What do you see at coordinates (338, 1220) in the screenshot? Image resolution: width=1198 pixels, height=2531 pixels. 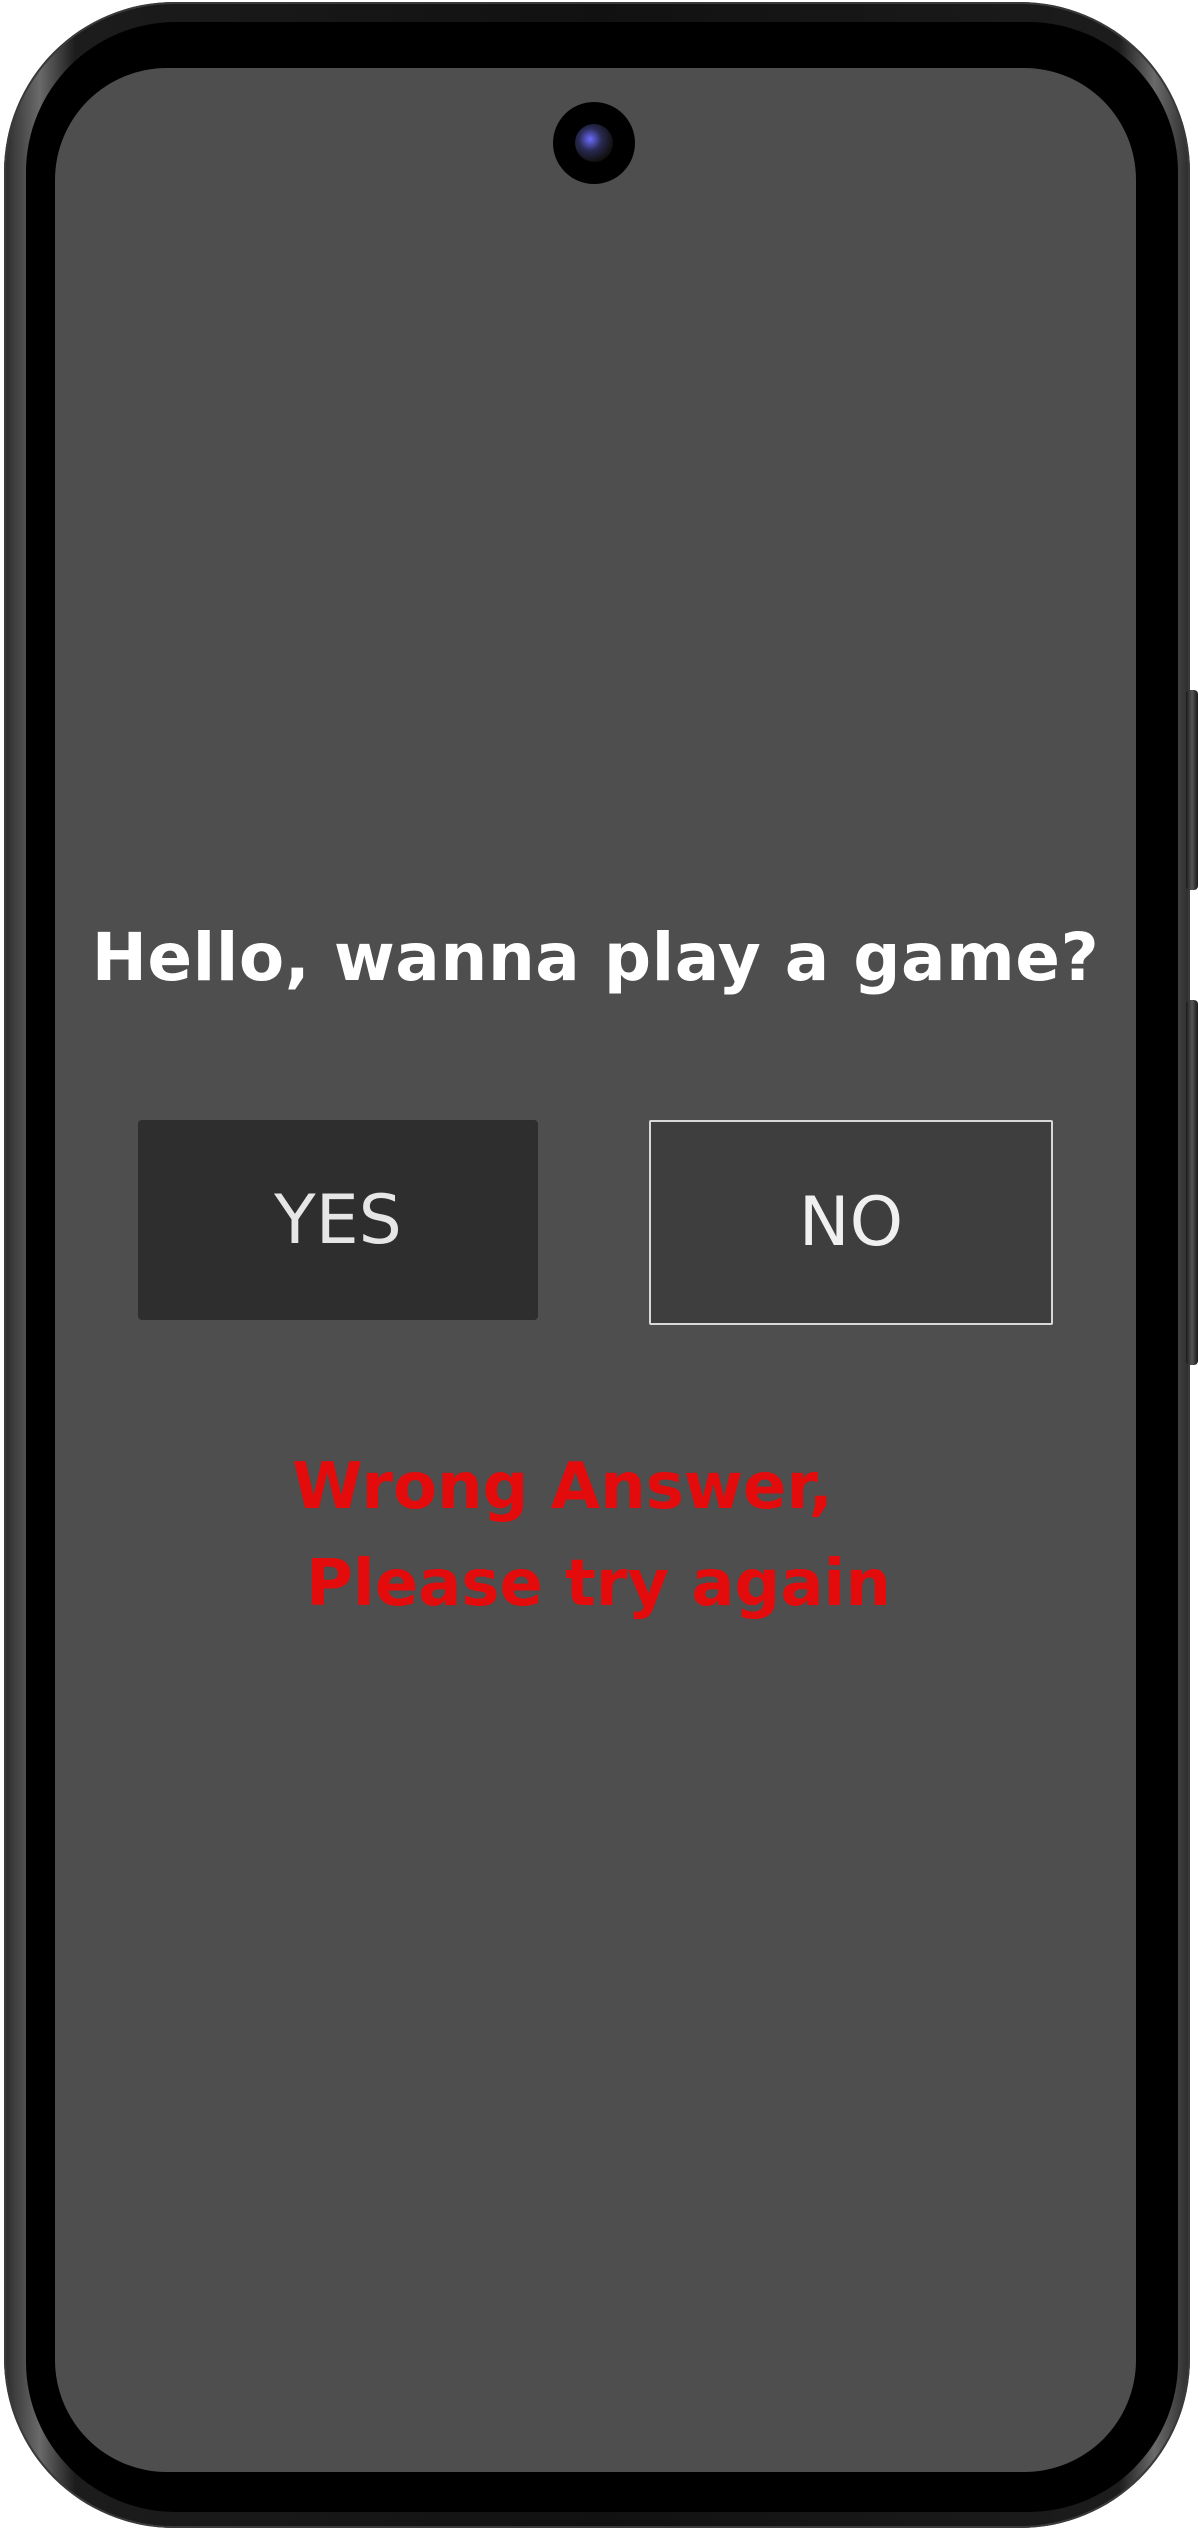 I see `yes-button: YES` at bounding box center [338, 1220].